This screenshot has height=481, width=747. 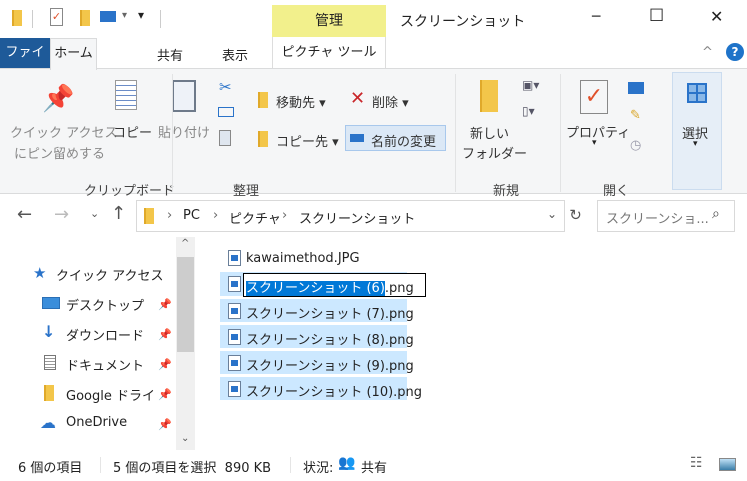 What do you see at coordinates (636, 88) in the screenshot?
I see `open-icon` at bounding box center [636, 88].